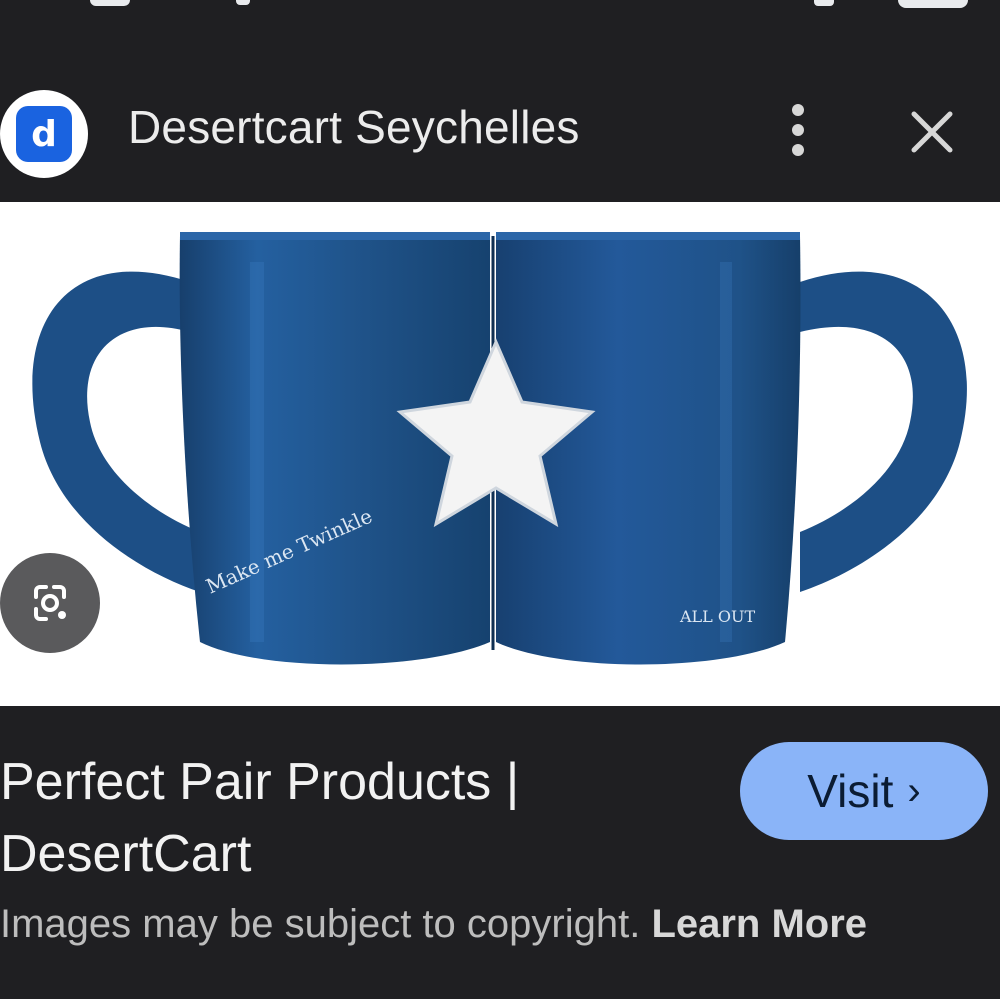 The height and width of the screenshot is (999, 1000). I want to click on desertcart-logo-glyph: d, so click(44, 134).